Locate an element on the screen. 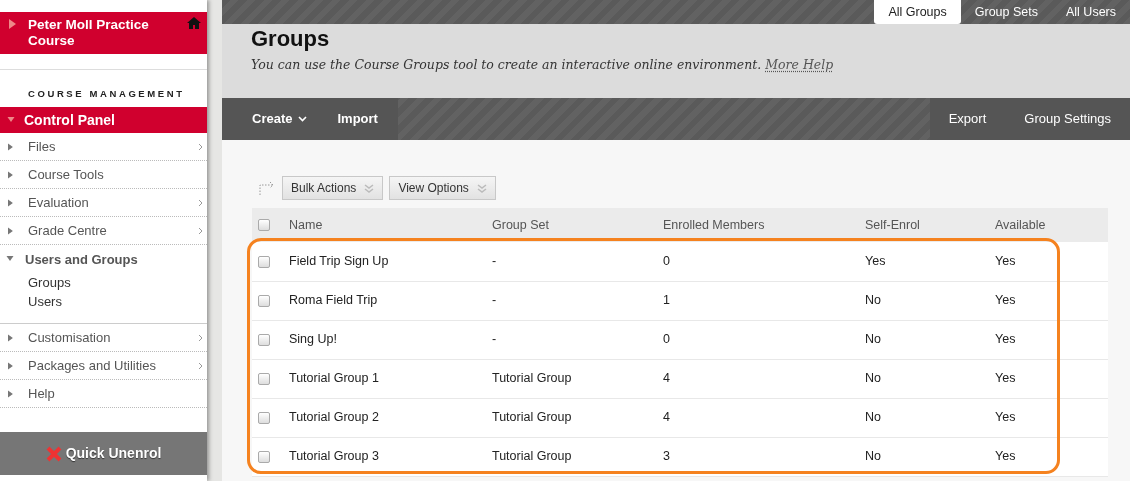 This screenshot has height=481, width=1130. create-menu-button: Create is located at coordinates (274, 119).